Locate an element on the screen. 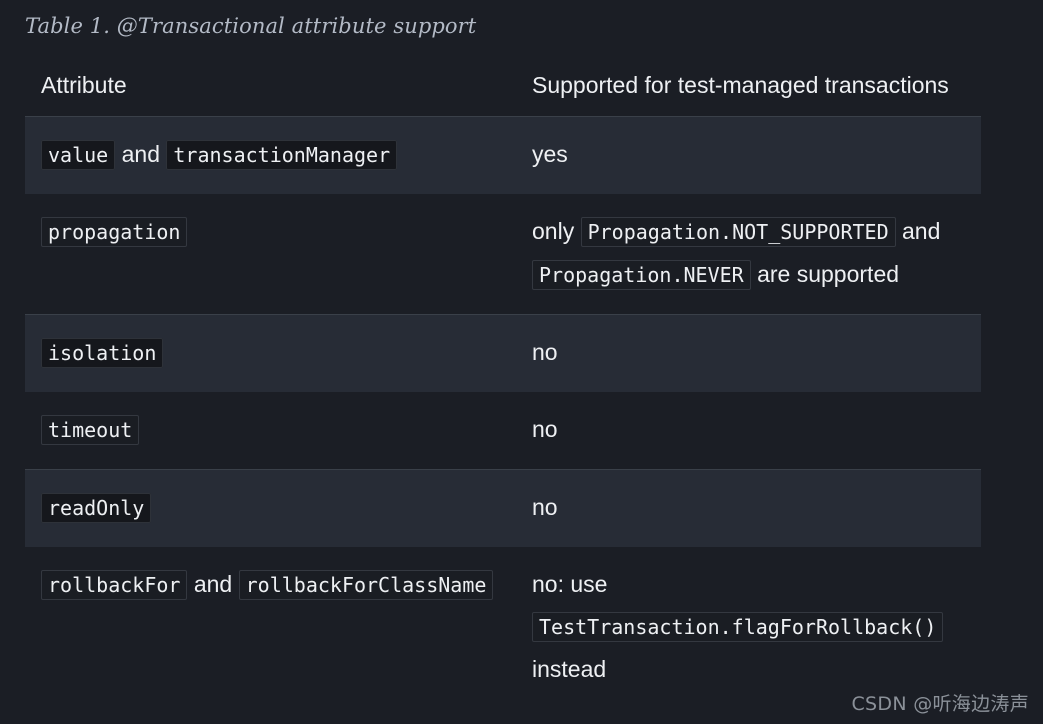 This screenshot has height=724, width=1043. table-row: timeout no is located at coordinates (503, 431).